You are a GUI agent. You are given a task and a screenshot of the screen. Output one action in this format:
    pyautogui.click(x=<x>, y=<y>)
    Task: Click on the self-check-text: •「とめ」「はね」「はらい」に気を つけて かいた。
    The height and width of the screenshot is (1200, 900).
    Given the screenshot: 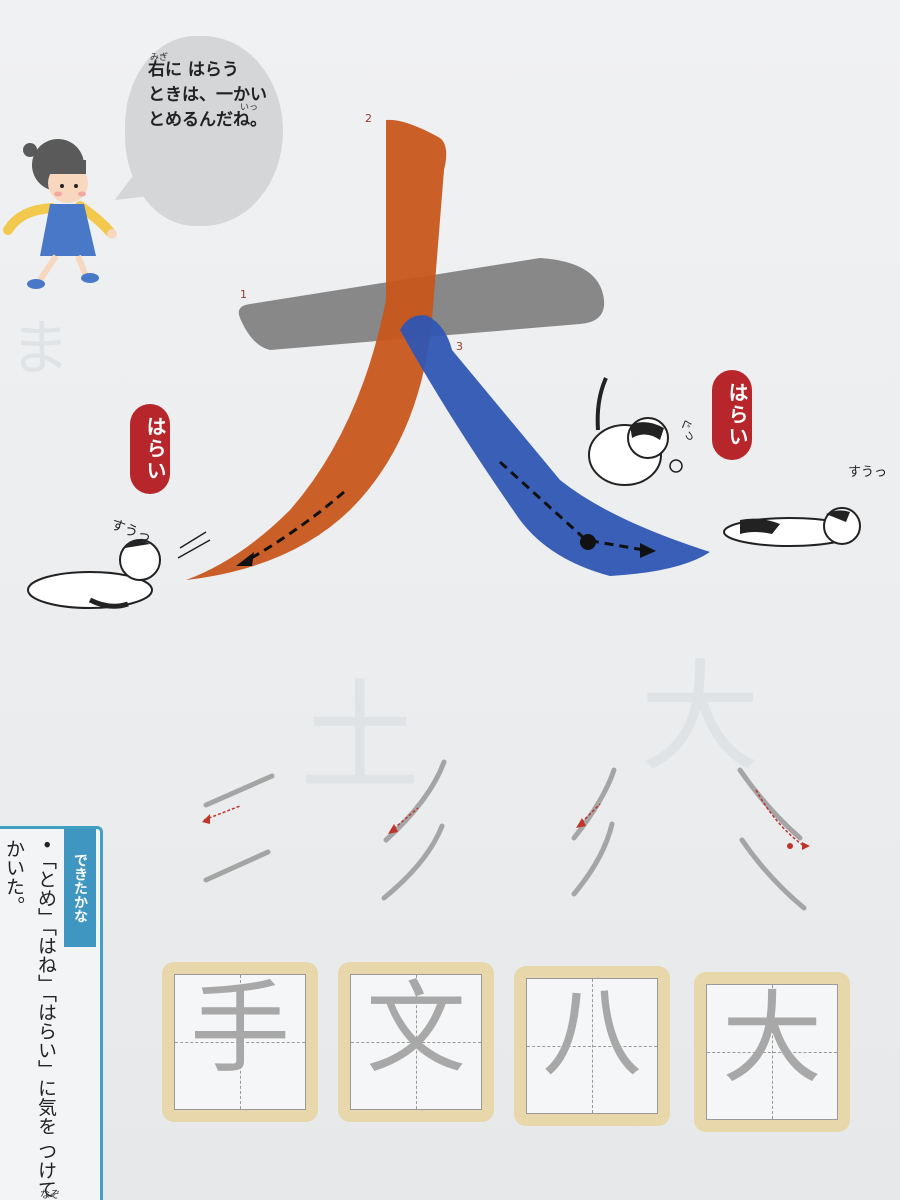 What is the action you would take?
    pyautogui.click(x=30, y=1019)
    